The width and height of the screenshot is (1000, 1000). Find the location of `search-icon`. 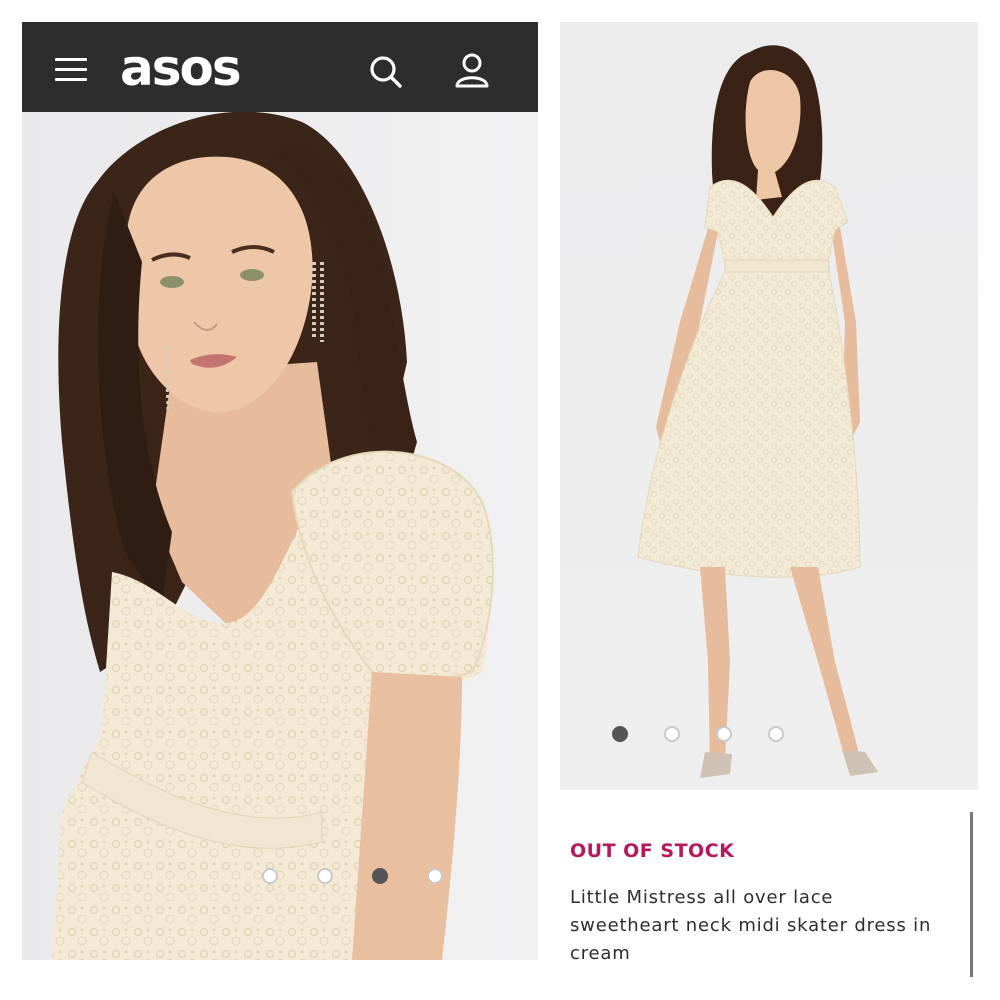

search-icon is located at coordinates (386, 72).